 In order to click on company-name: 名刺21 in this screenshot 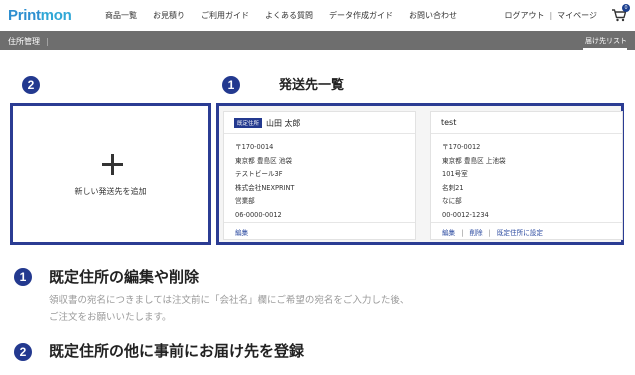, I will do `click(453, 187)`.